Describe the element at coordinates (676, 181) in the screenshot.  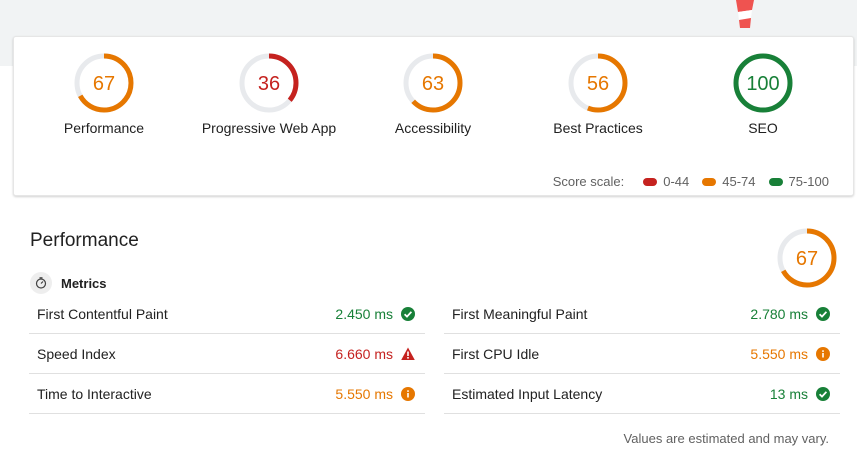
I see `scale-range: 0-44` at that location.